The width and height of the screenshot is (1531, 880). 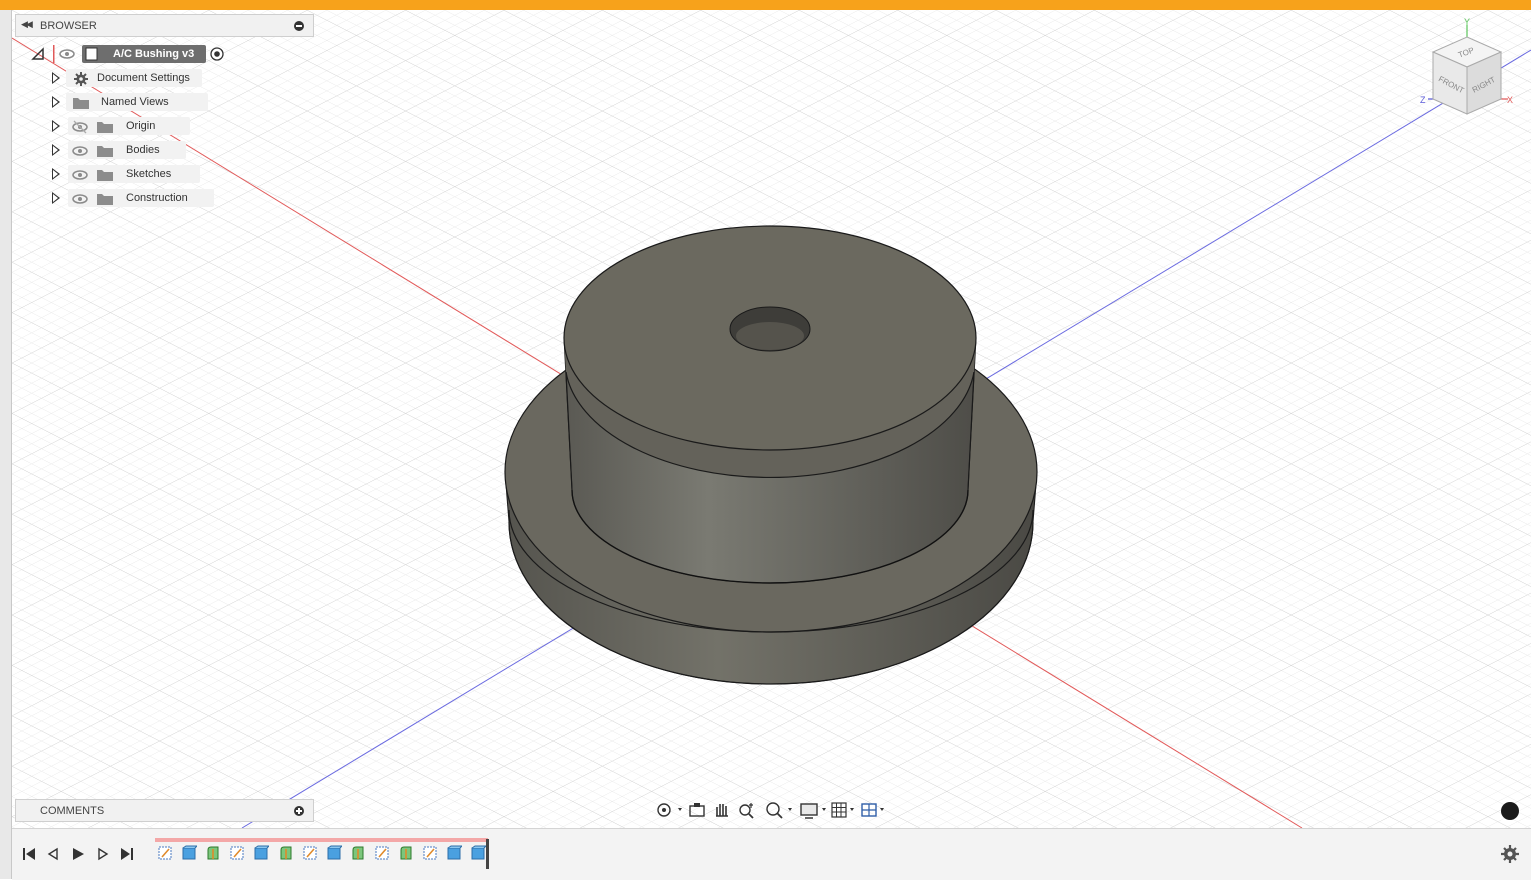 What do you see at coordinates (53, 854) in the screenshot?
I see `previous-icon` at bounding box center [53, 854].